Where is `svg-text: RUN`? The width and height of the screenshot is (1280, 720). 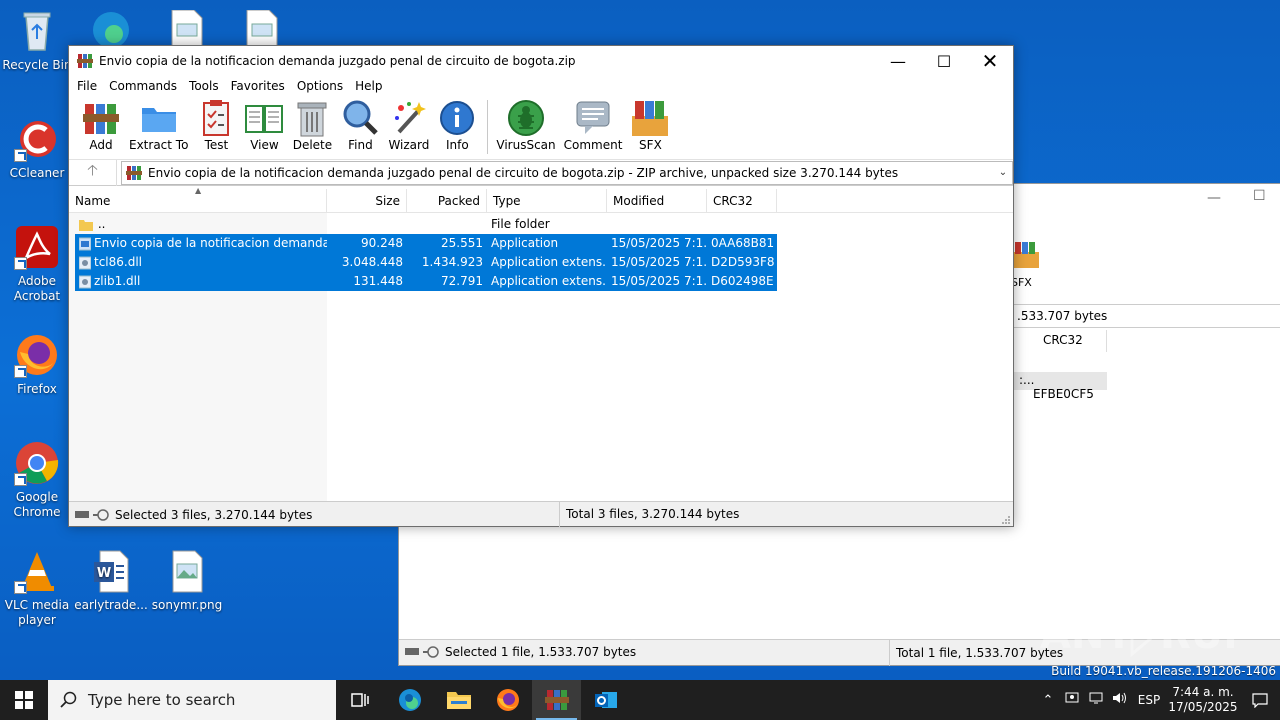
svg-text: RUN is located at coordinates (1200, 635).